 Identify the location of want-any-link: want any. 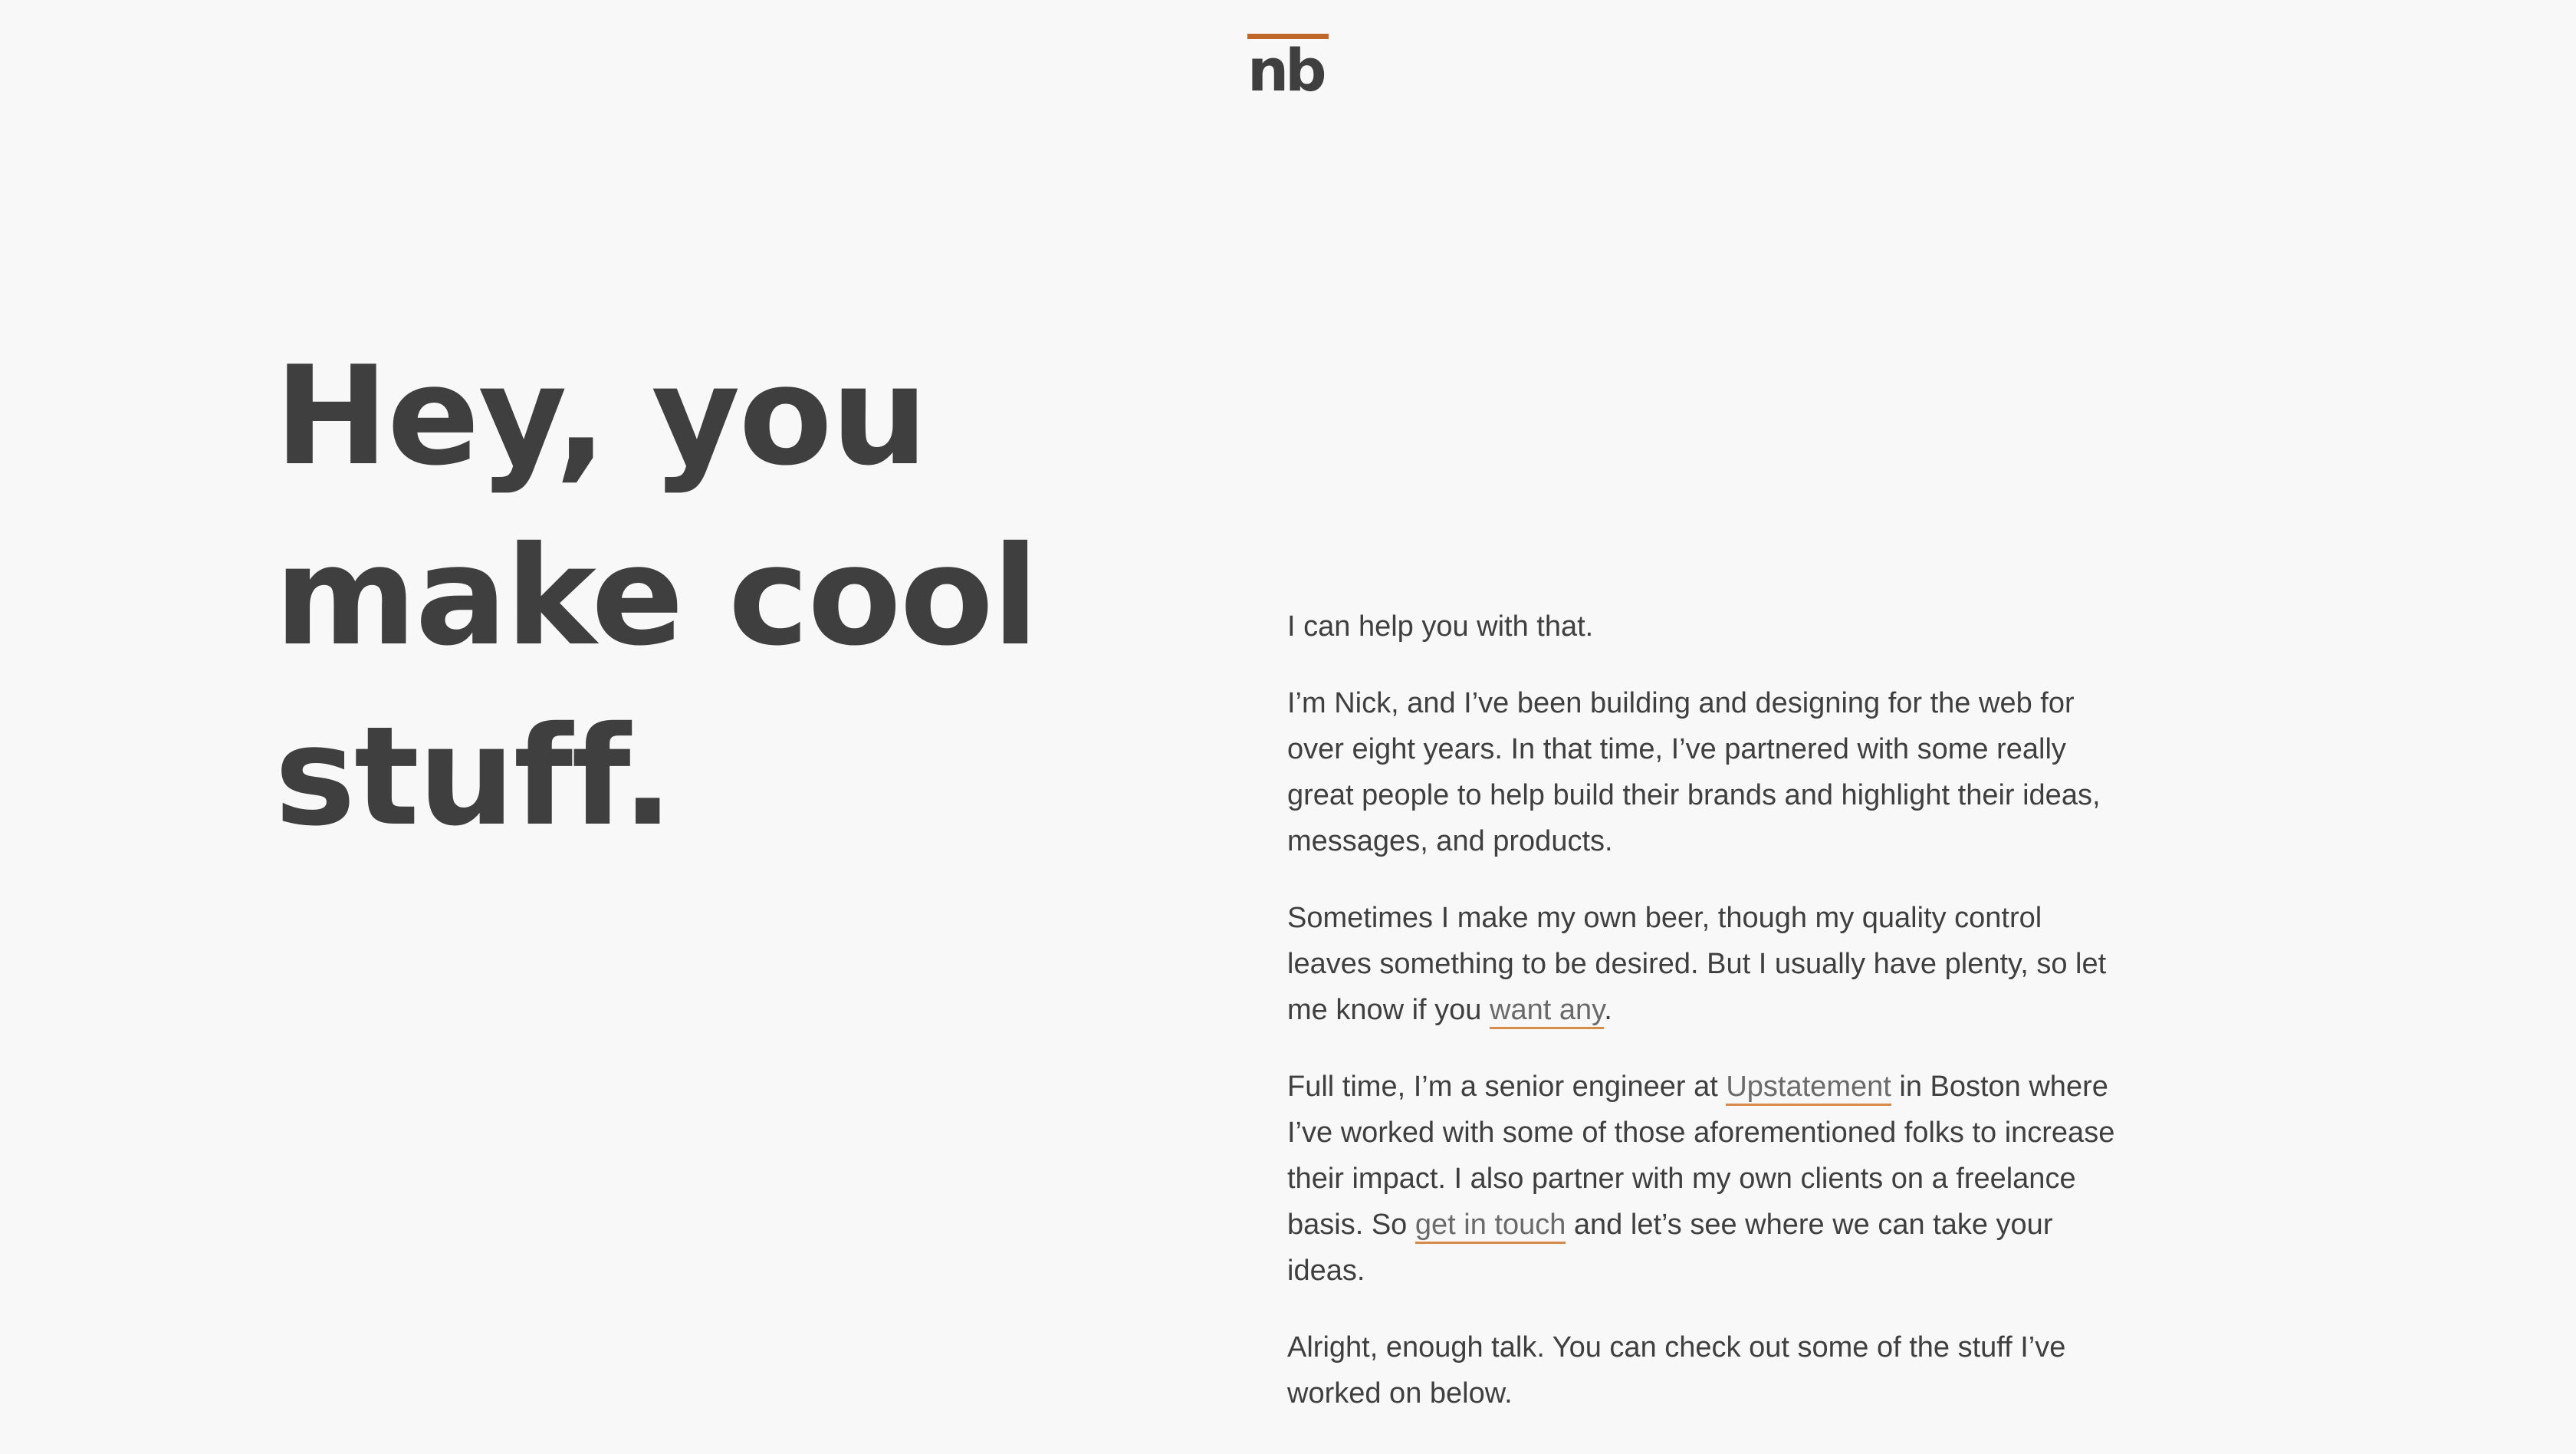
(1548, 1011).